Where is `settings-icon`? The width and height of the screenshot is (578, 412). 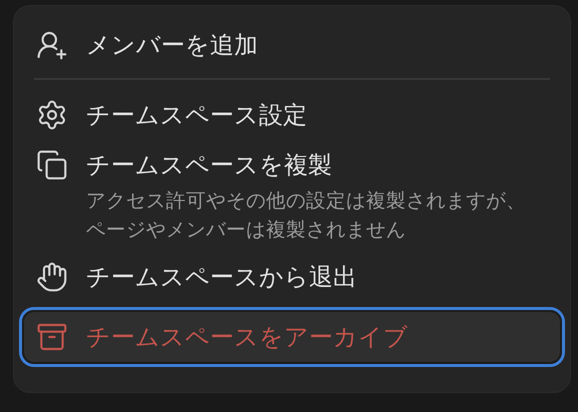
settings-icon is located at coordinates (52, 115).